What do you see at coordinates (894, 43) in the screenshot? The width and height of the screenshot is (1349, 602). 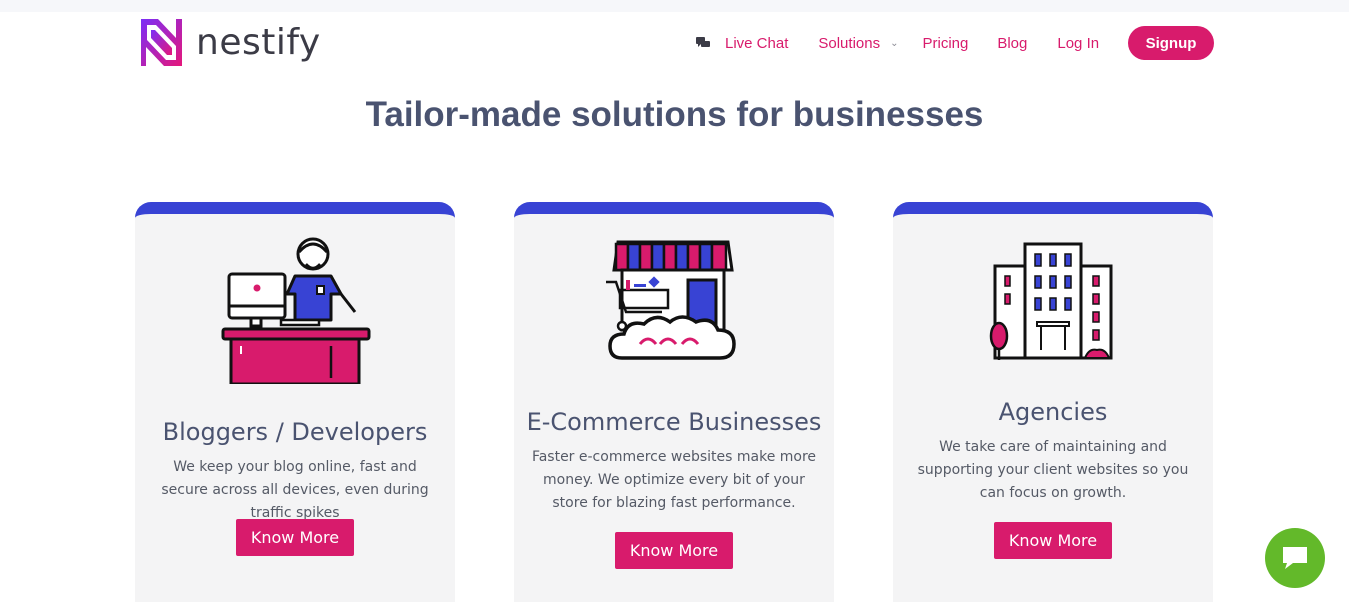 I see `chevron-down-icon: ⌄` at bounding box center [894, 43].